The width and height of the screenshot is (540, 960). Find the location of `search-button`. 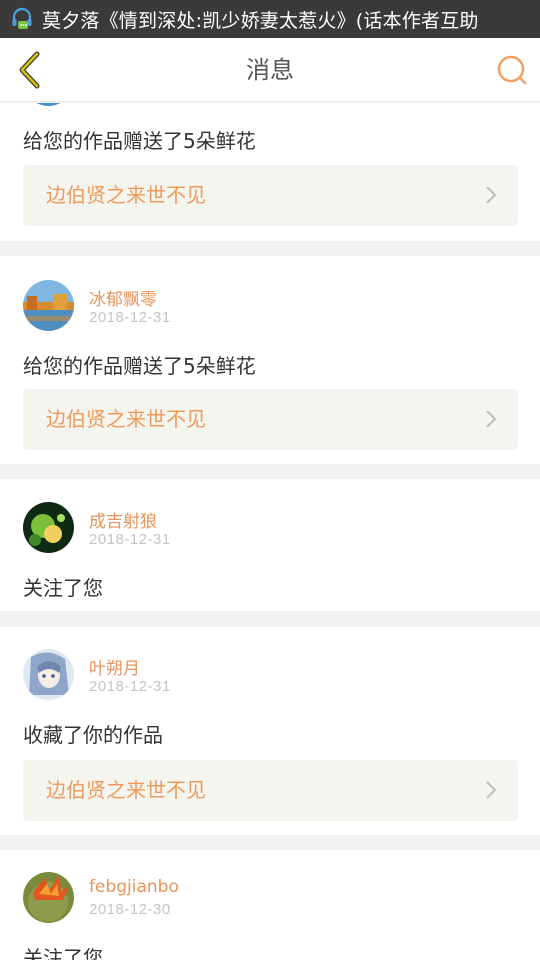

search-button is located at coordinates (512, 70).